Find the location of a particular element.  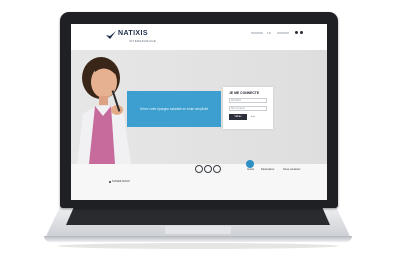

password-field: Mot de passe is located at coordinates (248, 108).